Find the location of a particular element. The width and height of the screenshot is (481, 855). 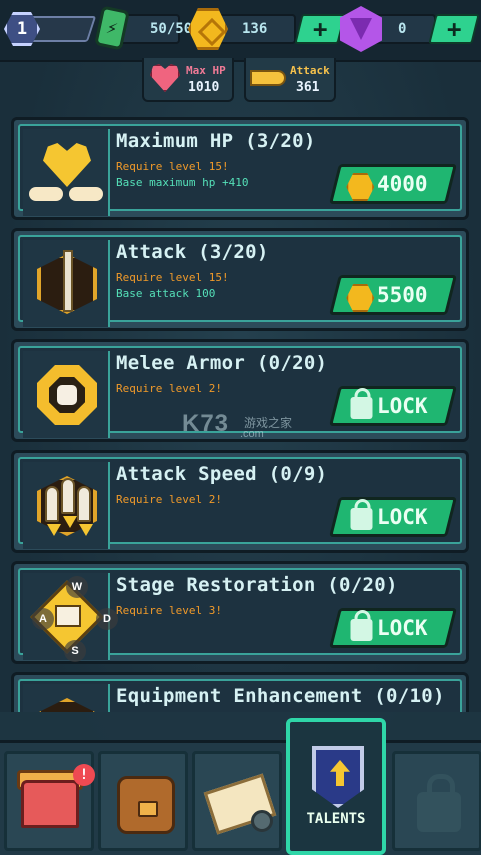

talent-title: Stage Restoration (0/20) is located at coordinates (257, 585).